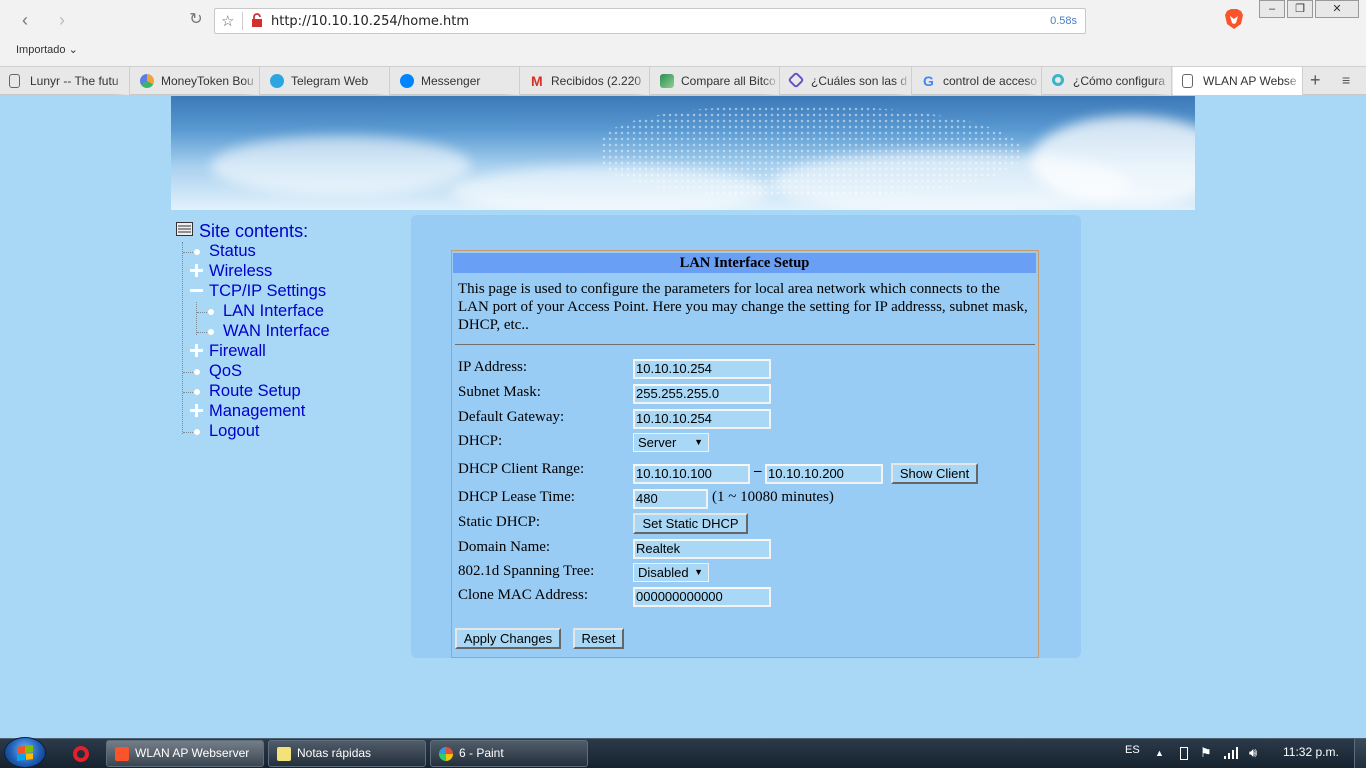  I want to click on tab-list-menu-icon: ≡, so click(1346, 80).